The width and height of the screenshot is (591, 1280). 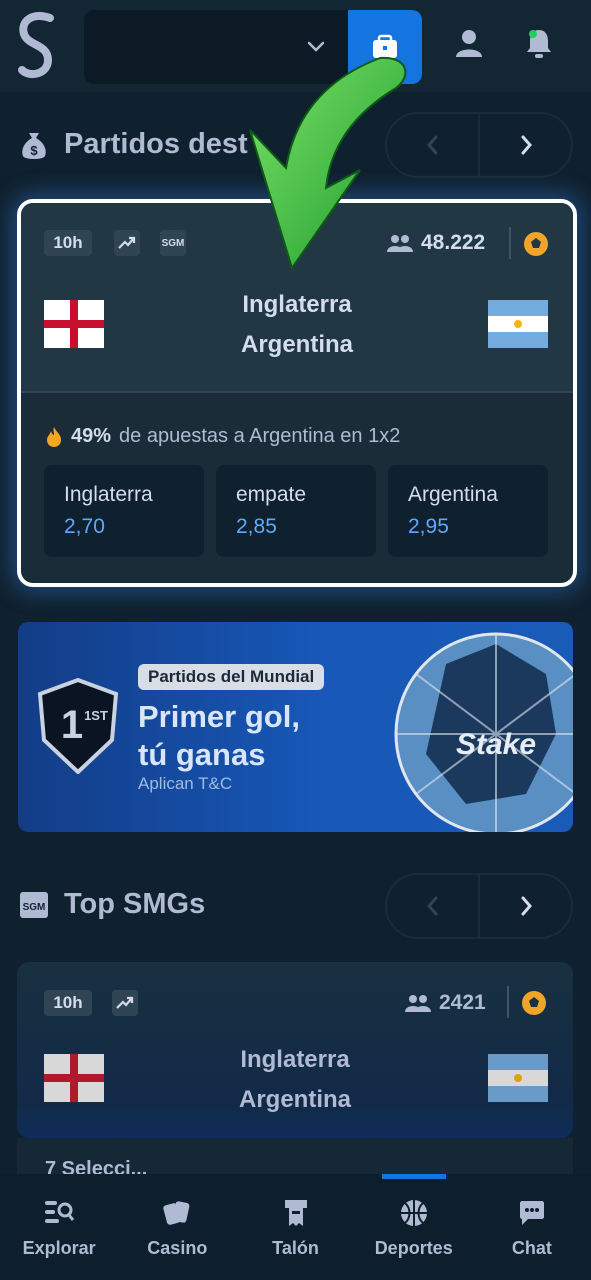 I want to click on banner-headline-line1: Primer gol,, so click(x=219, y=716).